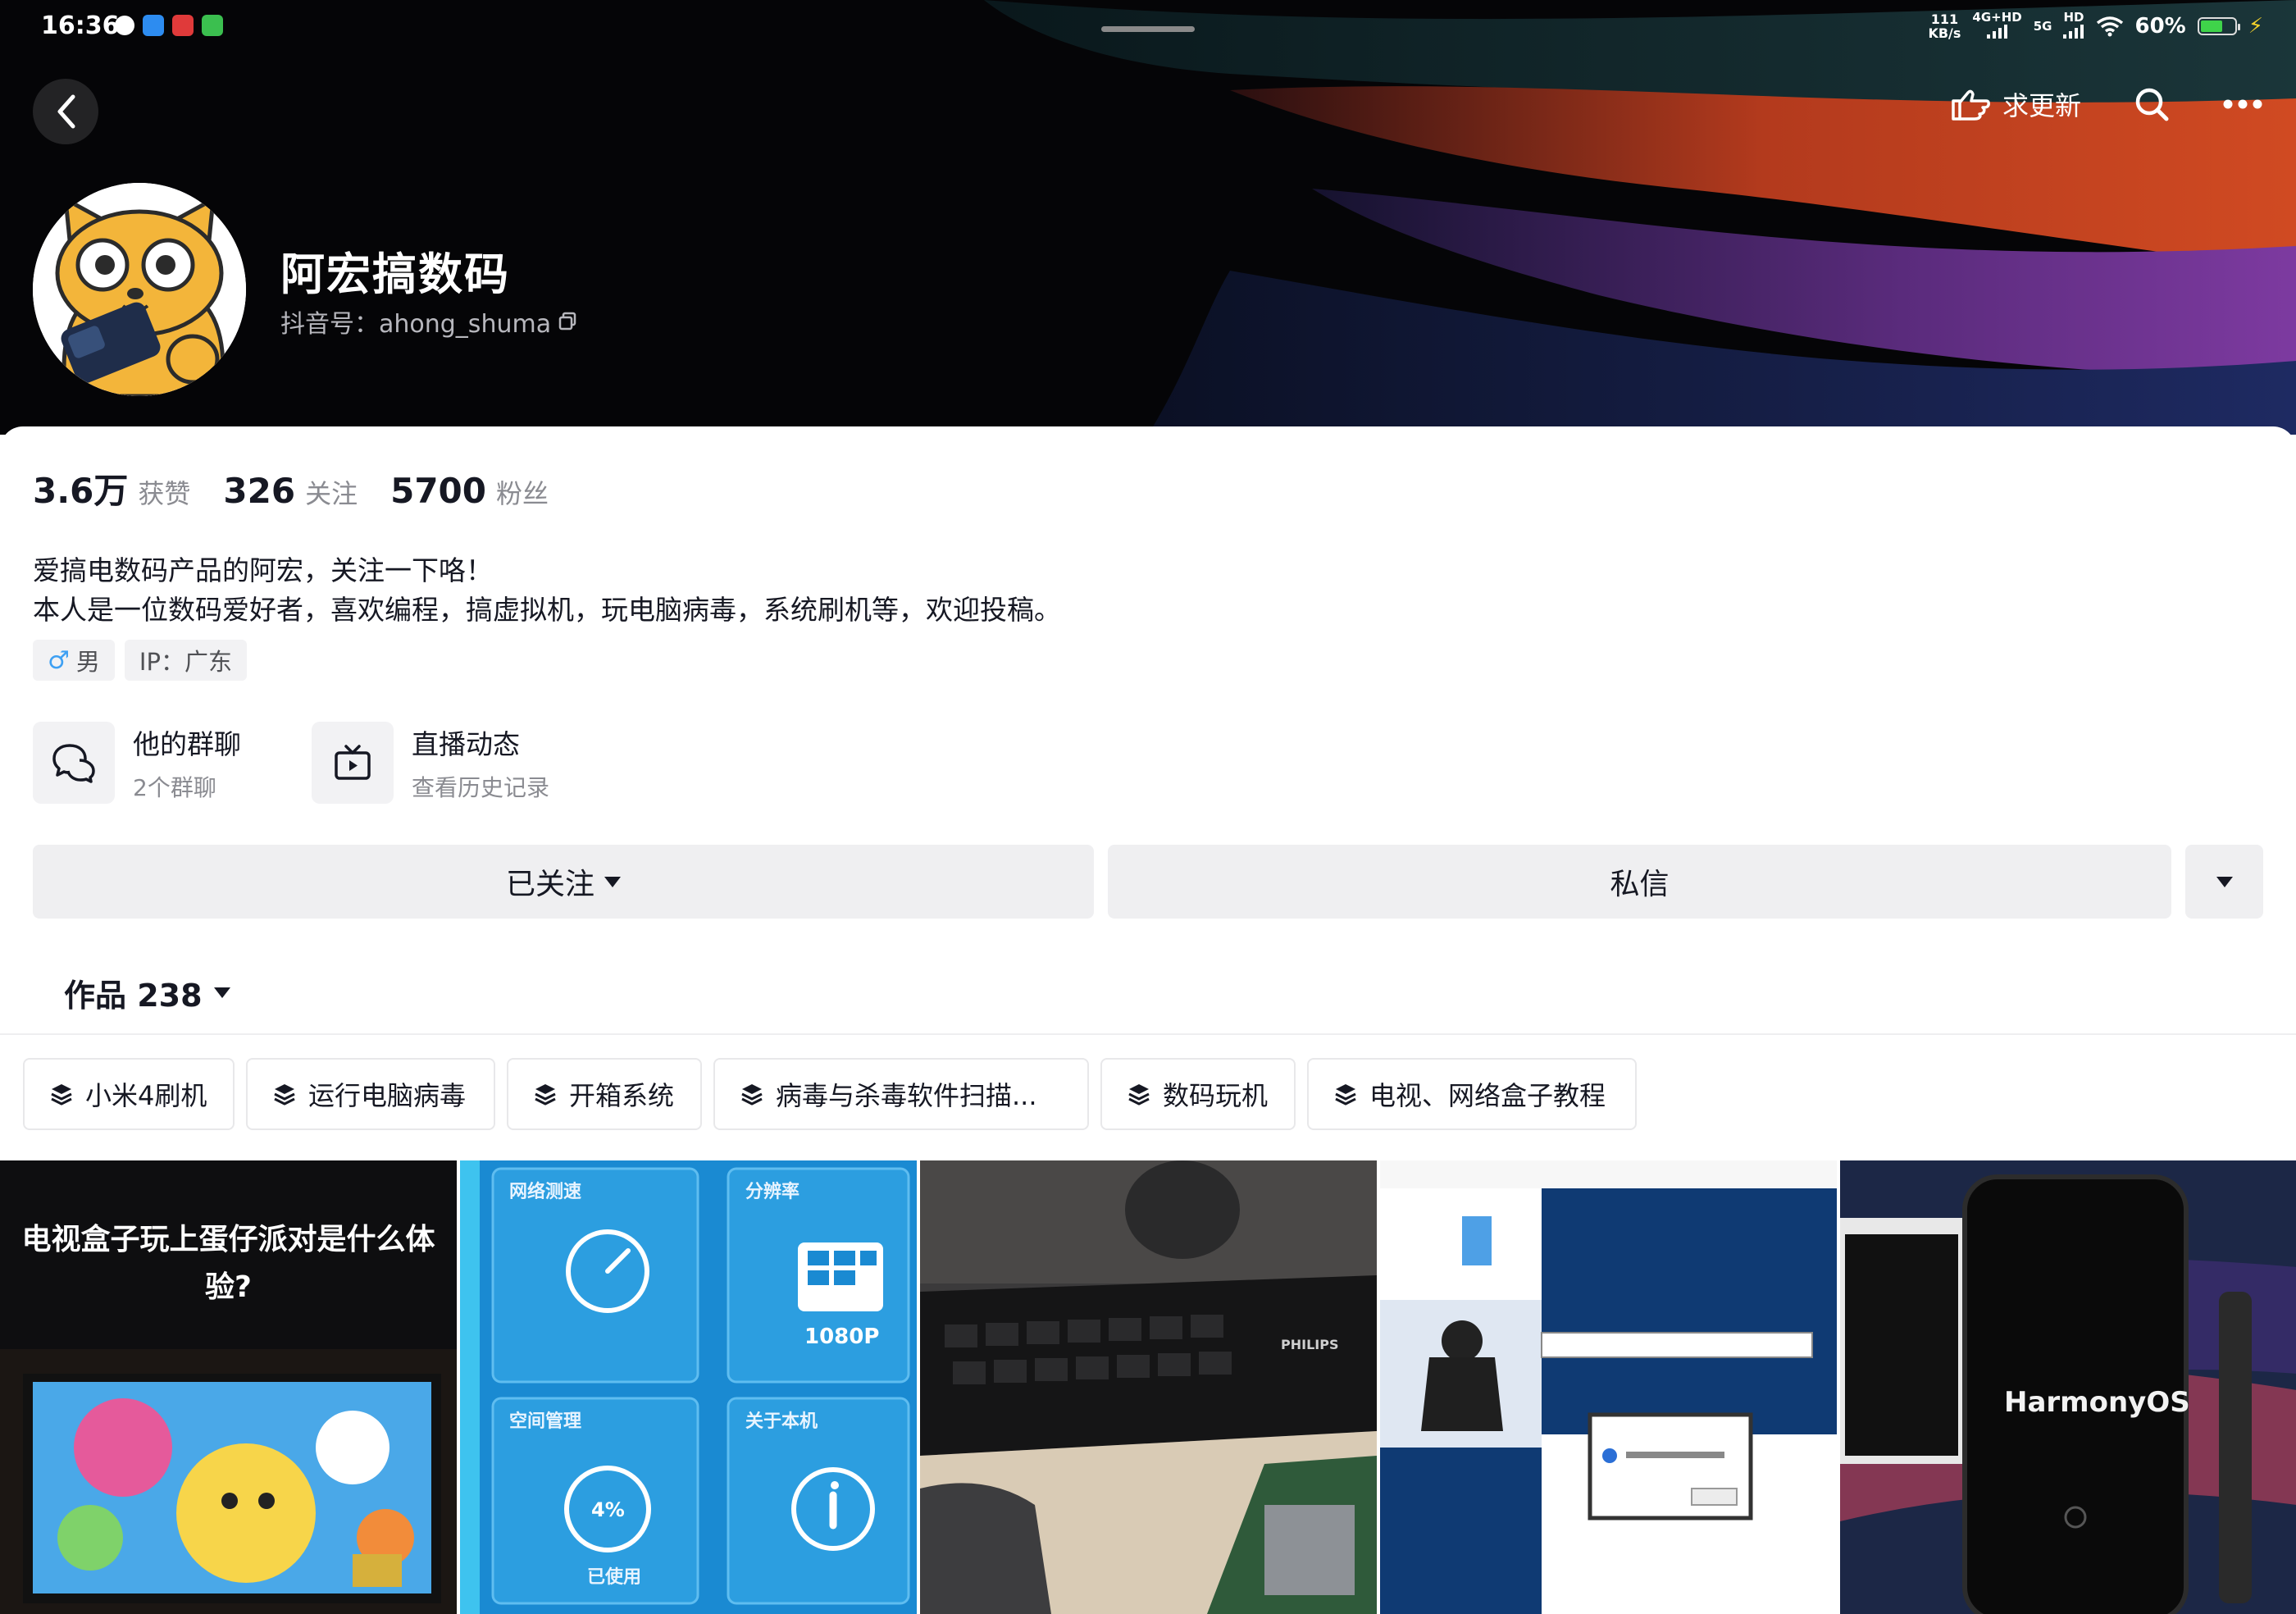 This screenshot has width=2296, height=1614. I want to click on signal-2: 5G, so click(2042, 26).